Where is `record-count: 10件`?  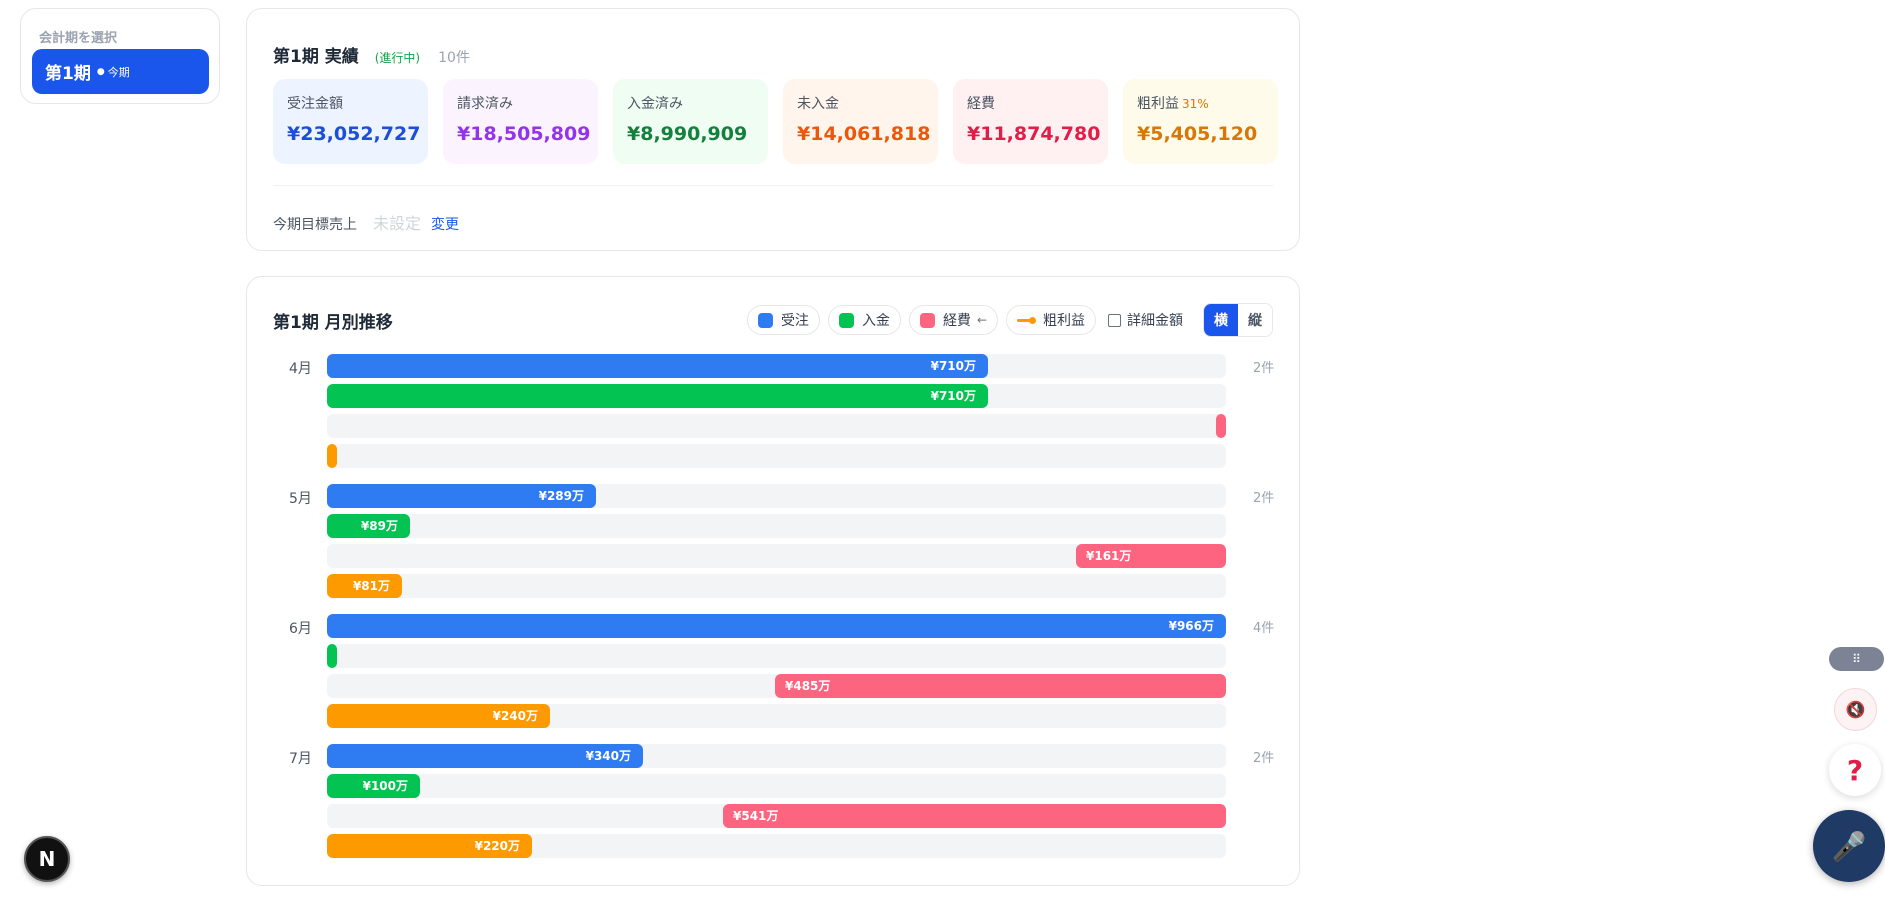 record-count: 10件 is located at coordinates (454, 58).